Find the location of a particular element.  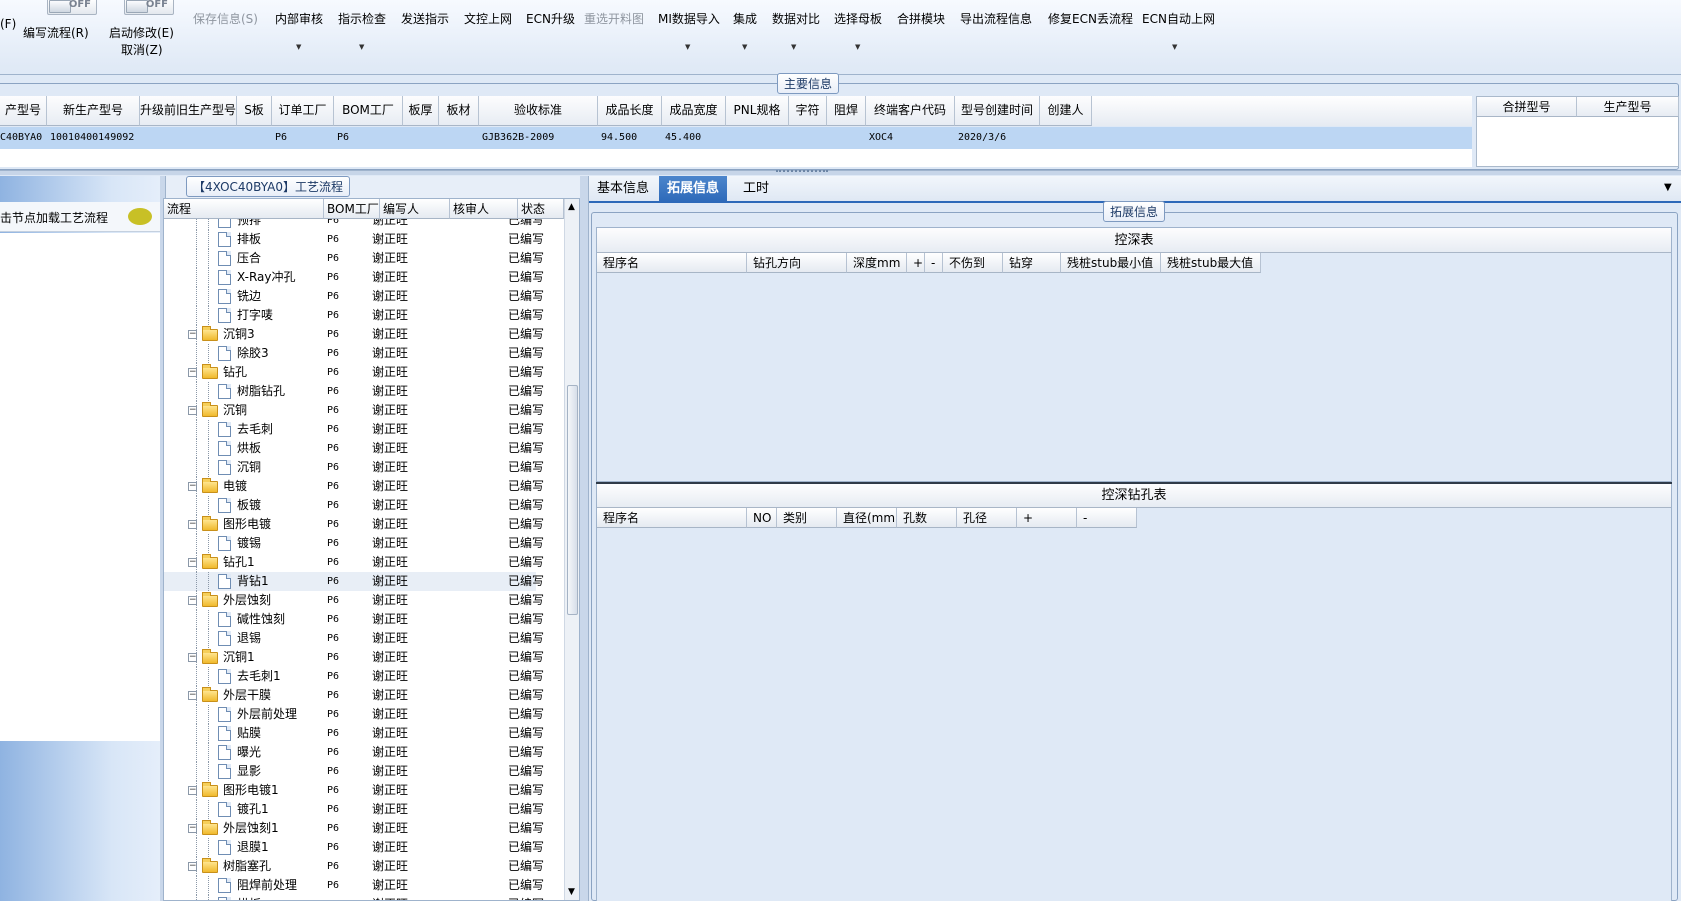

cancel-button: 取消(Z) is located at coordinates (142, 49).